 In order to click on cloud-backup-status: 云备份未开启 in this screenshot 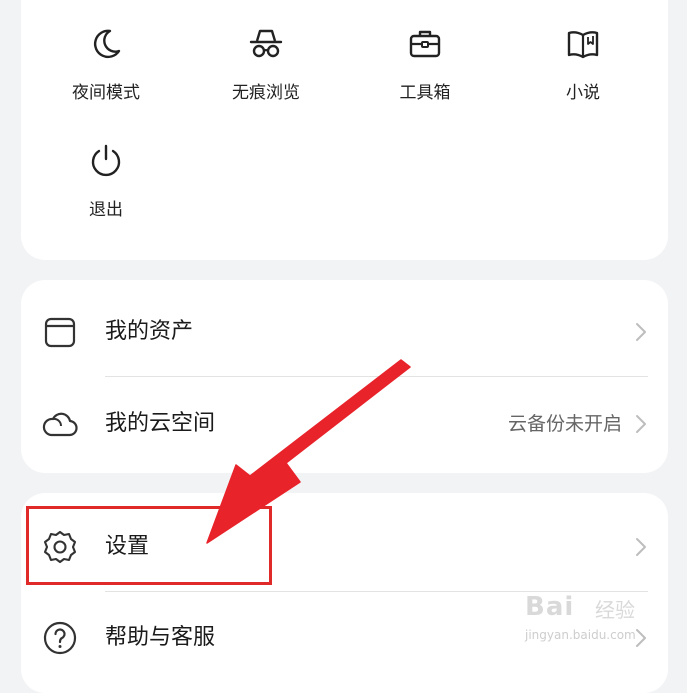, I will do `click(564, 424)`.